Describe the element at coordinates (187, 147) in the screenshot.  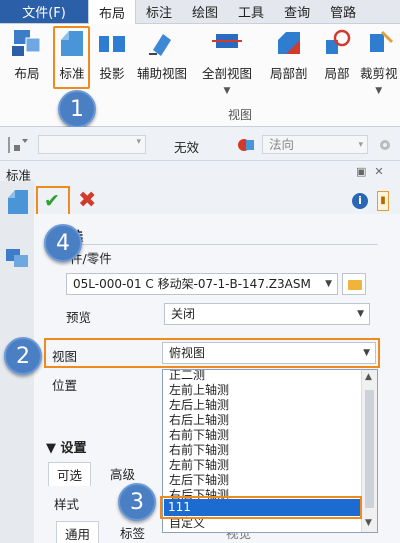
I see `invalid-label: 无效` at that location.